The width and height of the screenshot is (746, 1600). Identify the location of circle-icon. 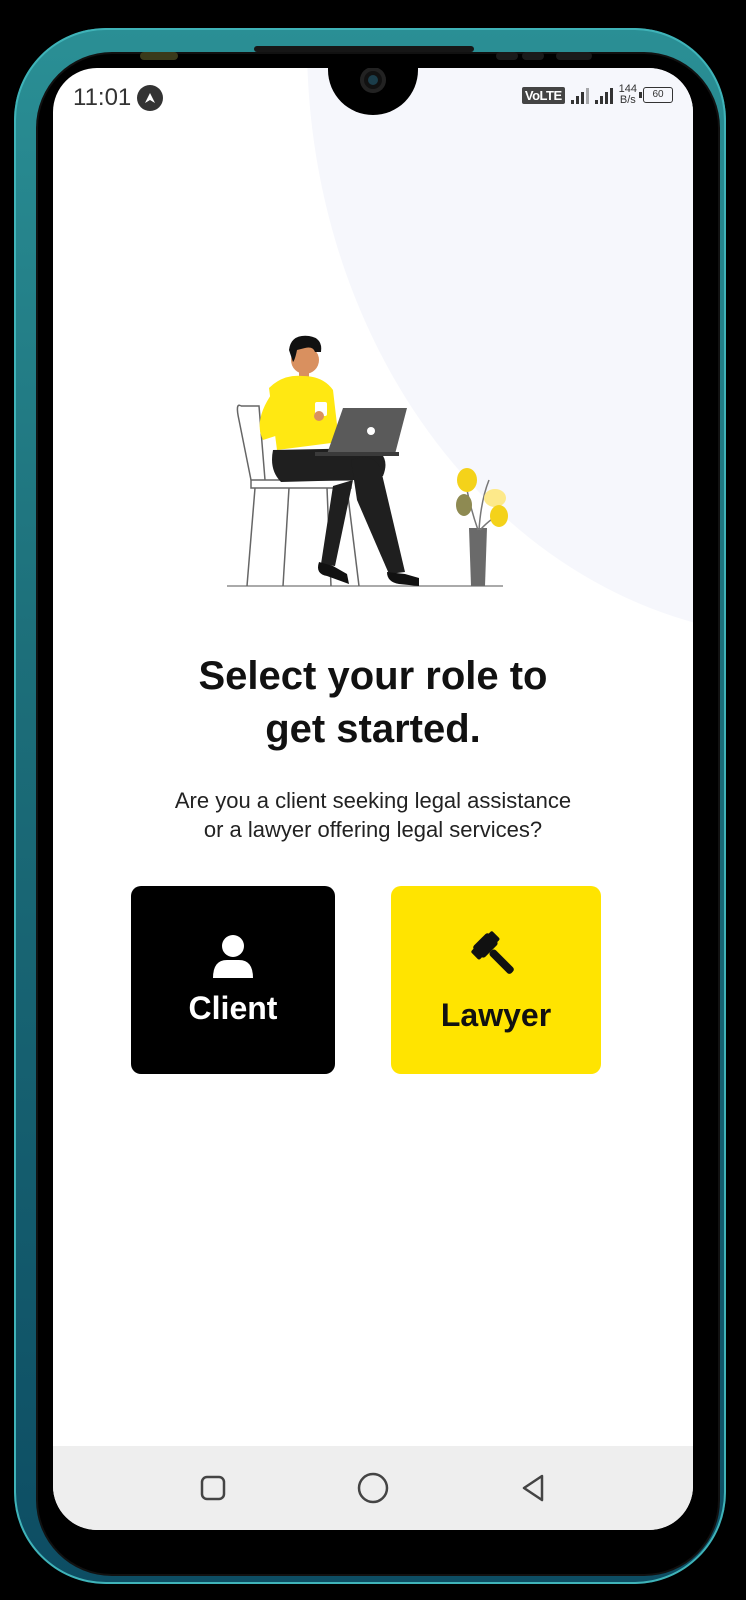
(373, 1488).